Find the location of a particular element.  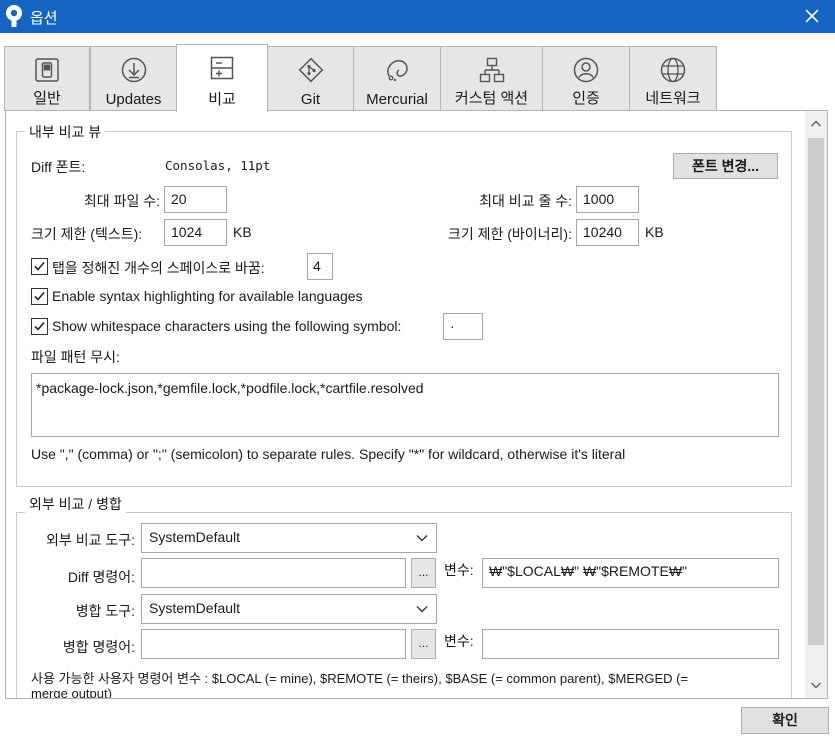

auth-icon is located at coordinates (586, 70).